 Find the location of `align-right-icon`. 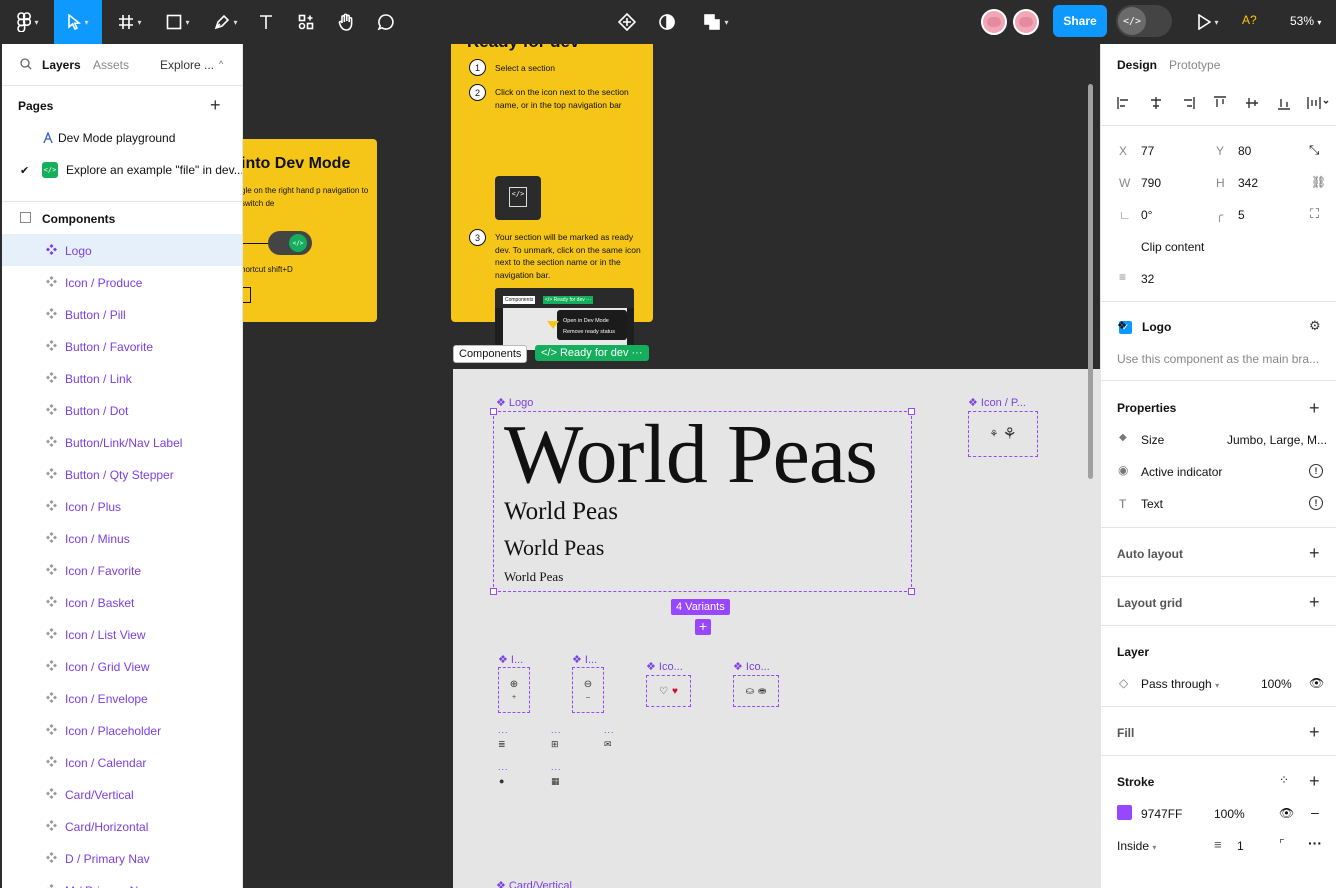

align-right-icon is located at coordinates (1188, 103).